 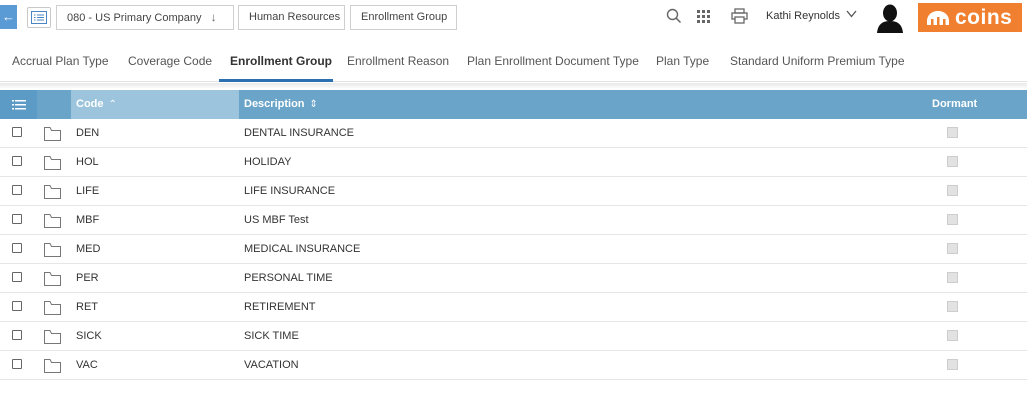 What do you see at coordinates (674, 18) in the screenshot?
I see `search-icon` at bounding box center [674, 18].